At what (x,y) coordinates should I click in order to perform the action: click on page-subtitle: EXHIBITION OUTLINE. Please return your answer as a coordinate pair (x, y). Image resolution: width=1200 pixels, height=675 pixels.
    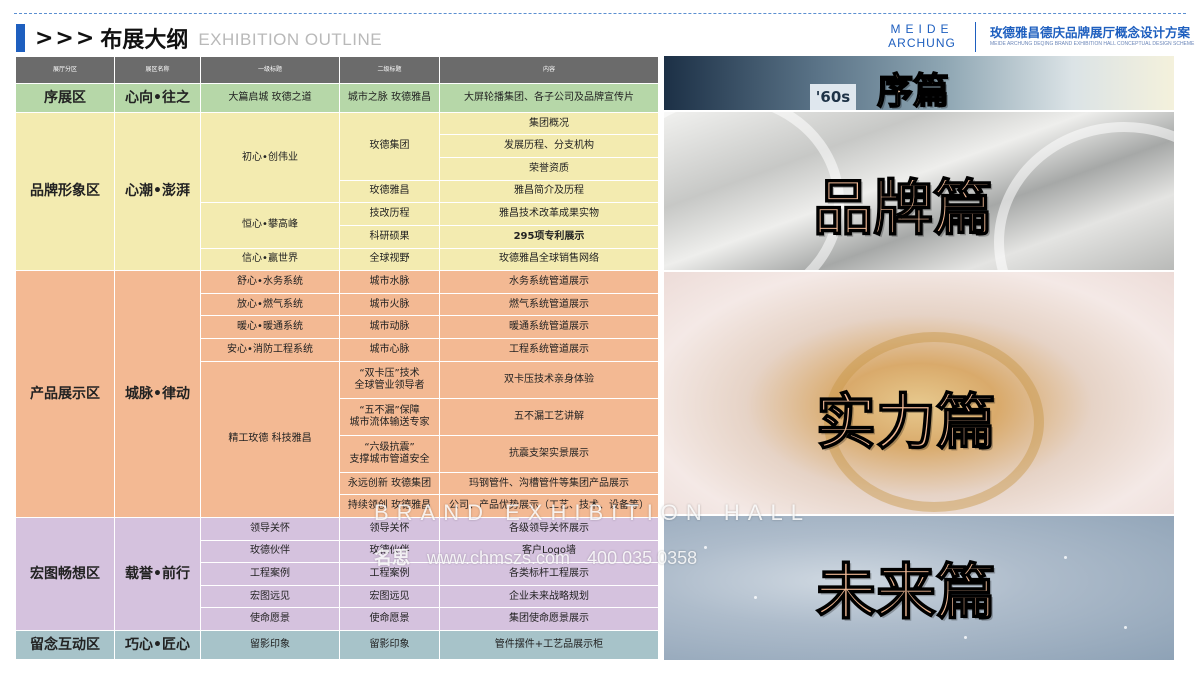
    Looking at the image, I should click on (290, 39).